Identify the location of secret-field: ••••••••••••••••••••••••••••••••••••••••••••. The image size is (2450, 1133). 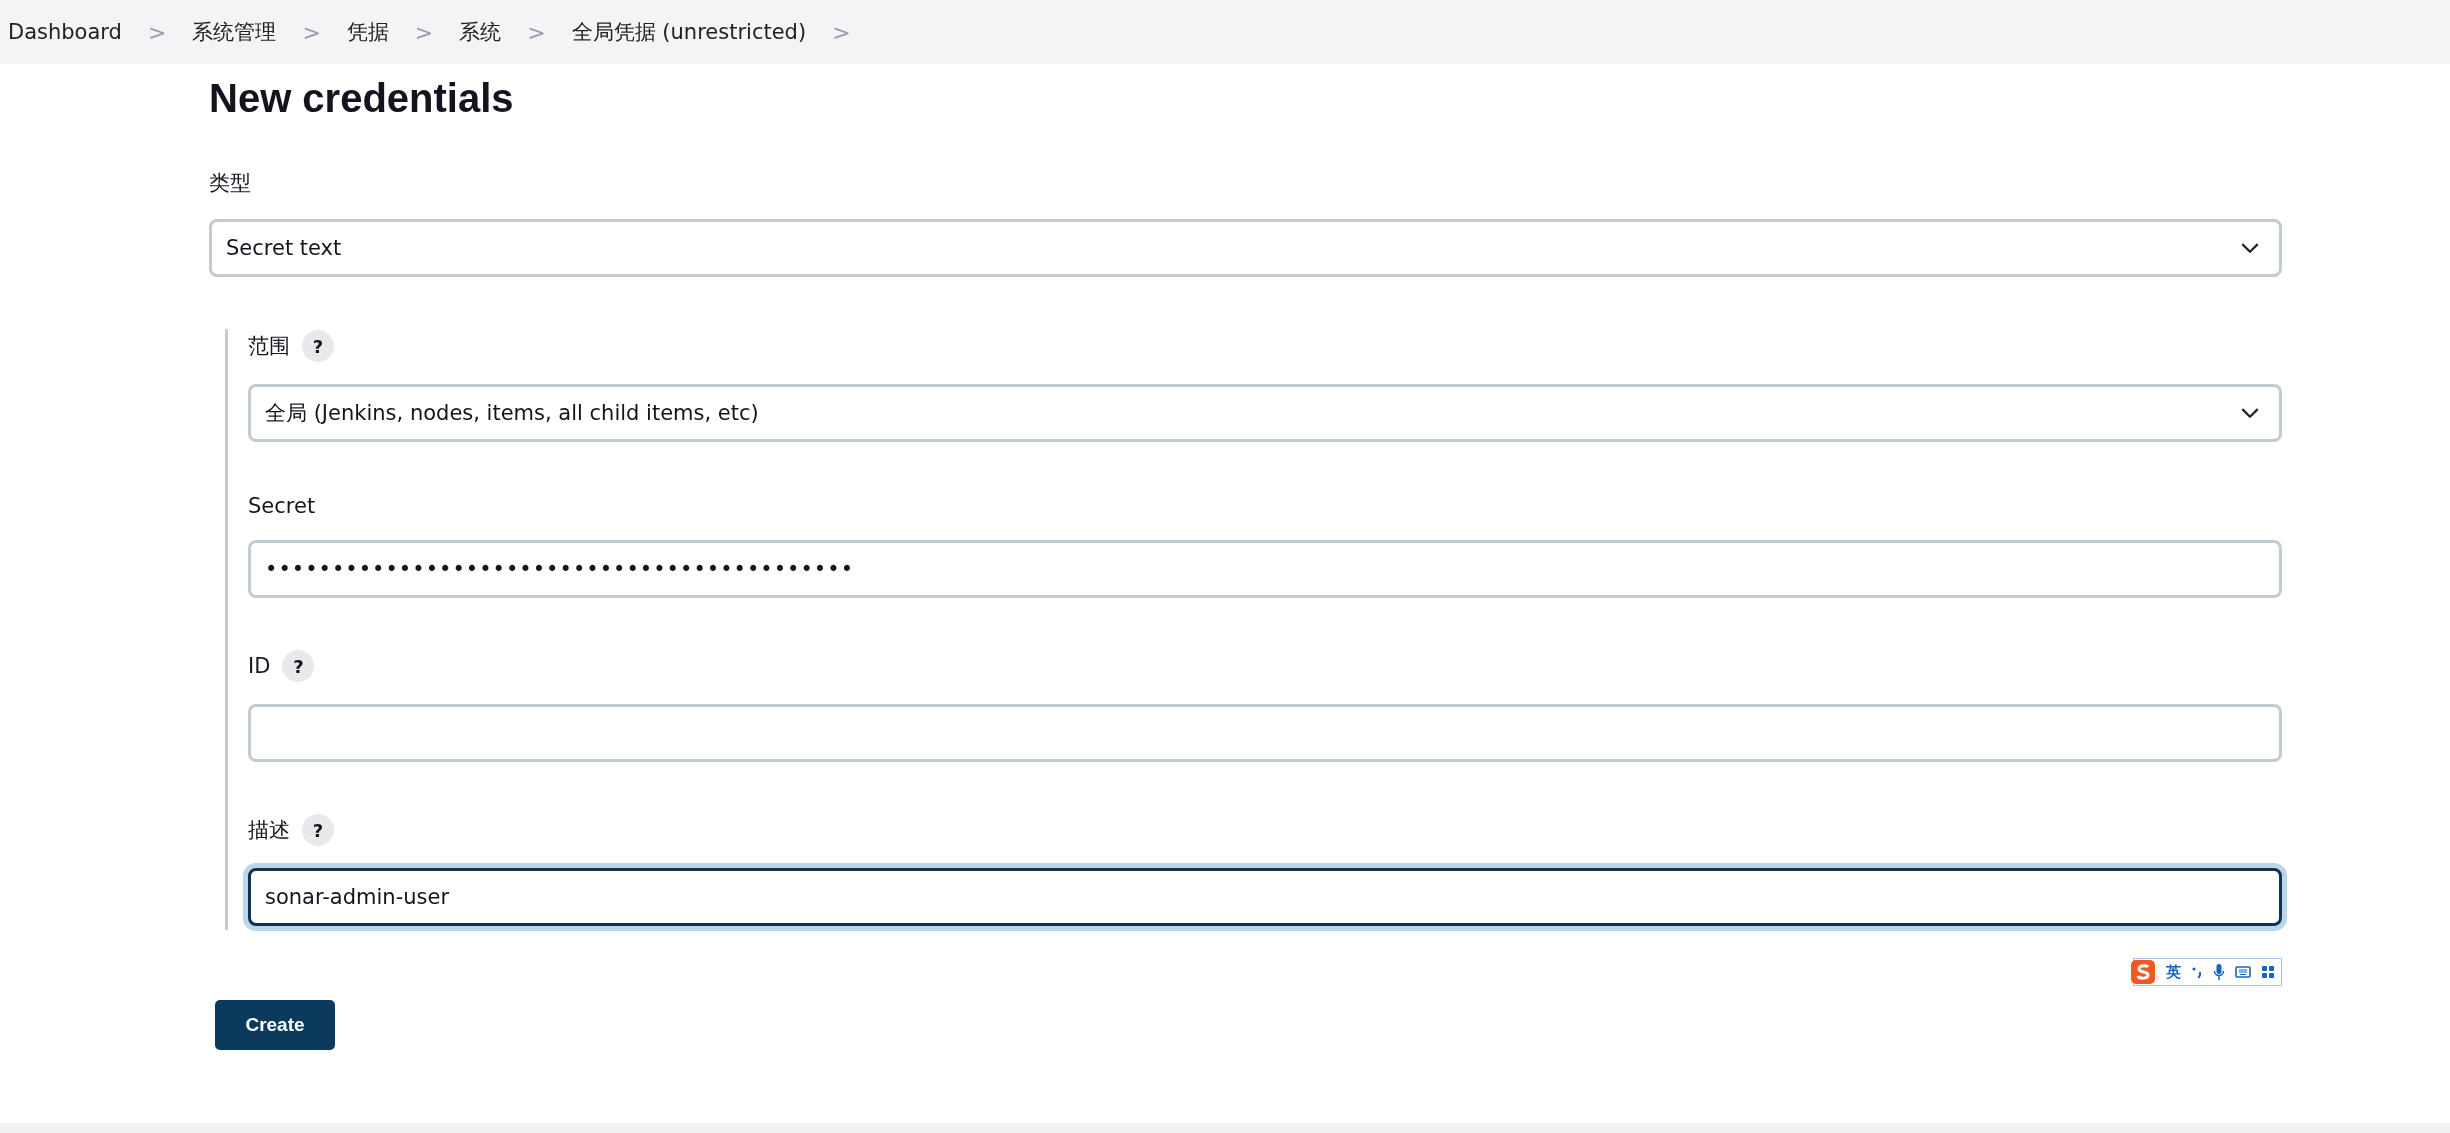
(1265, 569).